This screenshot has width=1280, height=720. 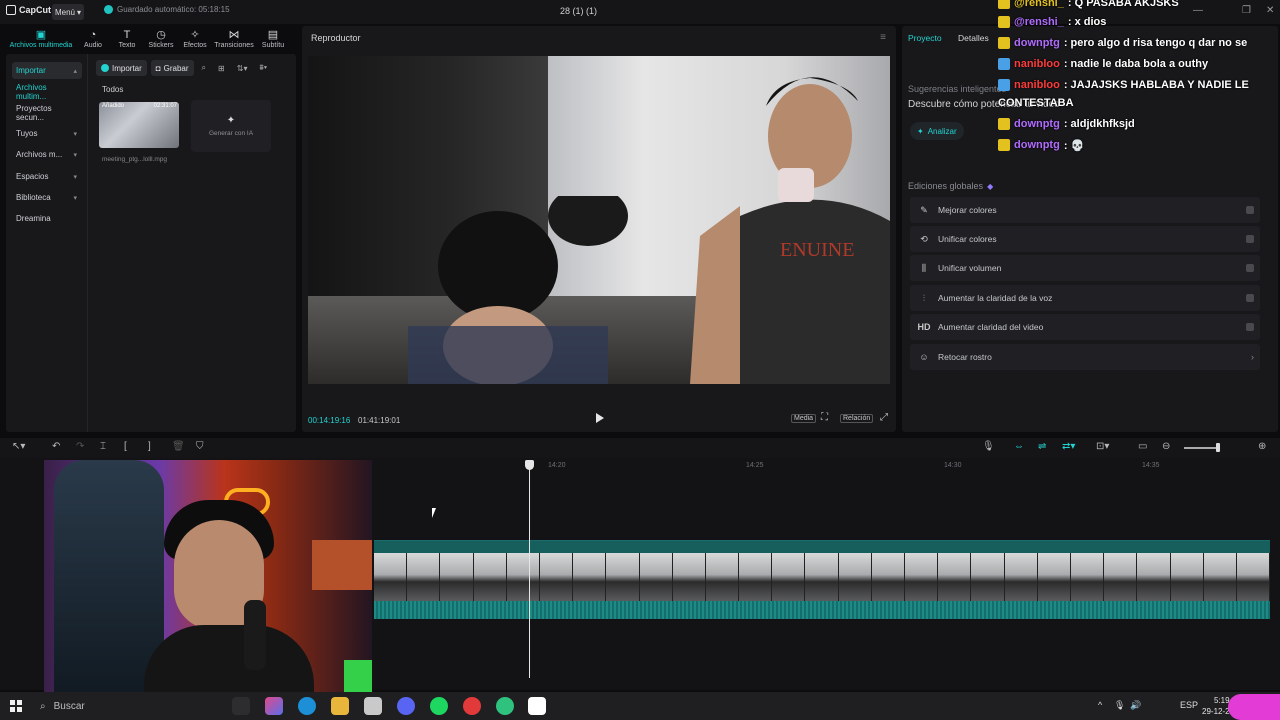 I want to click on select-tool-icon: ↖▾, so click(x=18, y=446).